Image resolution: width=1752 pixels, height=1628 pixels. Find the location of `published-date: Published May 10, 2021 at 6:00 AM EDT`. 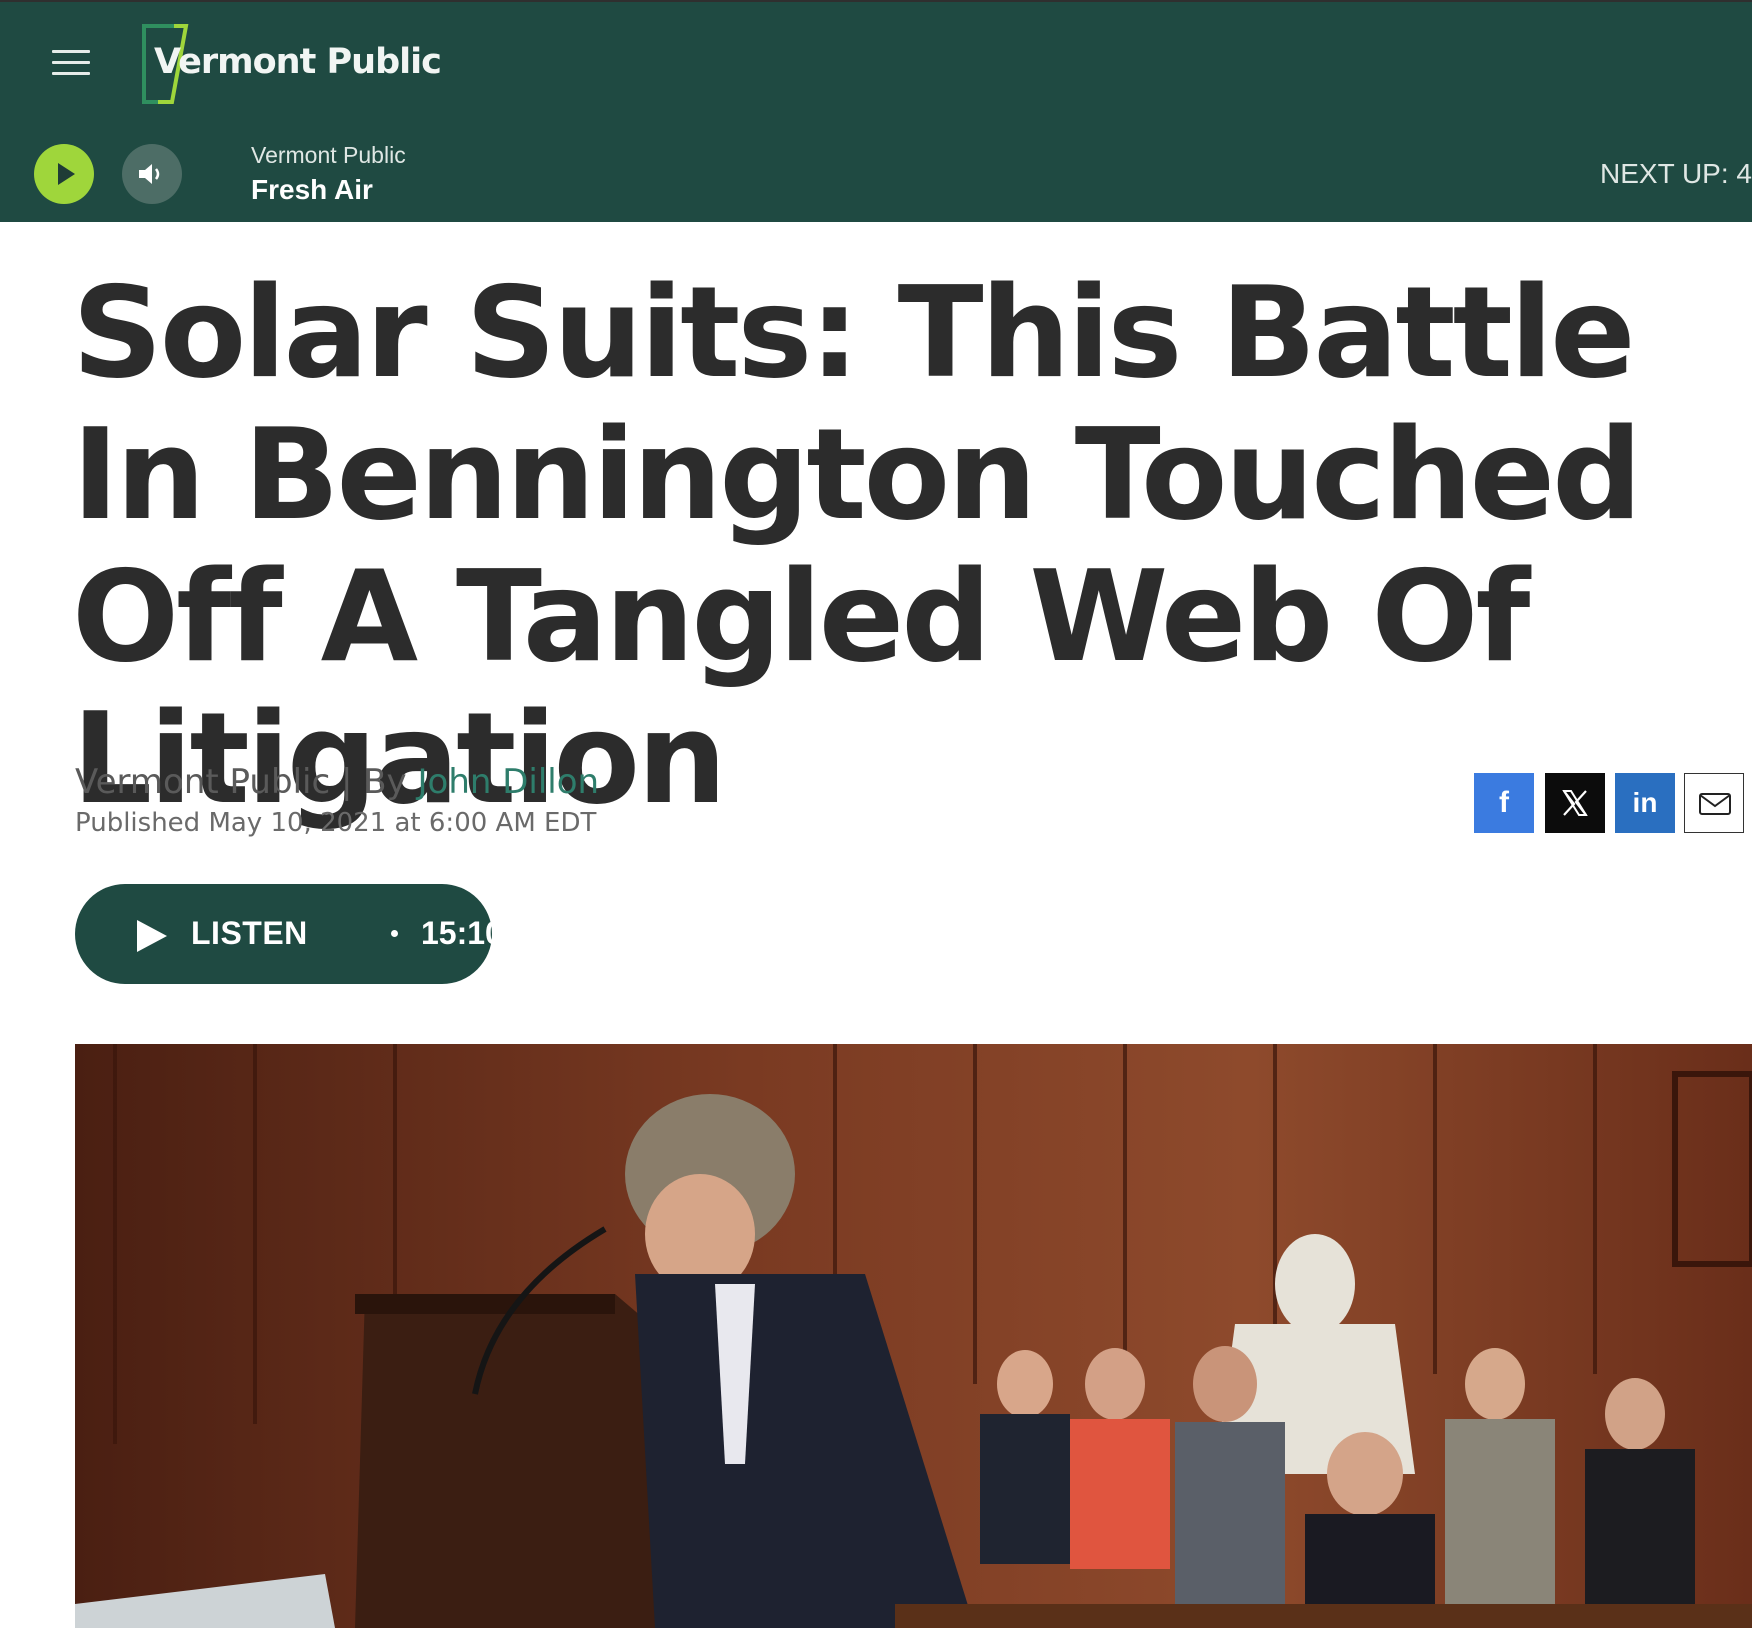

published-date: Published May 10, 2021 at 6:00 AM EDT is located at coordinates (336, 823).